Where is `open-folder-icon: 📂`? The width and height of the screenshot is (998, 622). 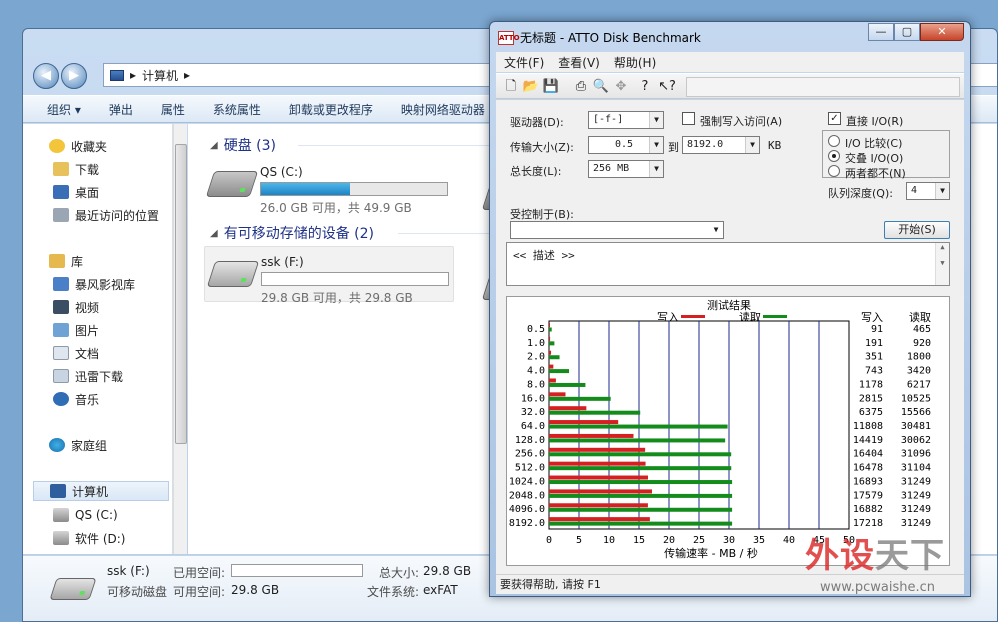 open-folder-icon: 📂 is located at coordinates (531, 87).